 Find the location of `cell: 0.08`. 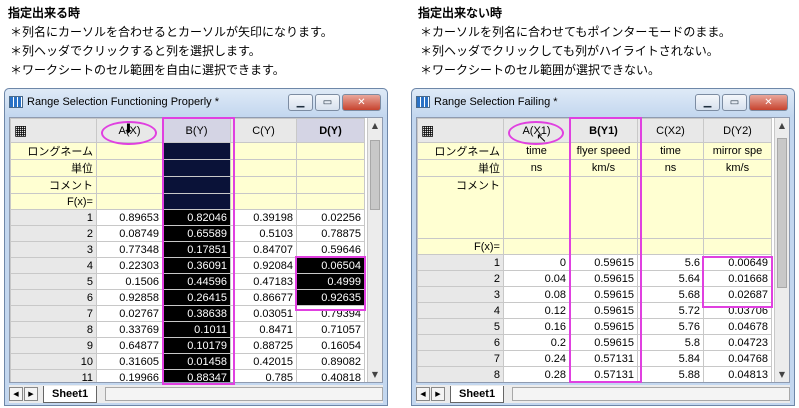

cell: 0.08 is located at coordinates (536, 294).